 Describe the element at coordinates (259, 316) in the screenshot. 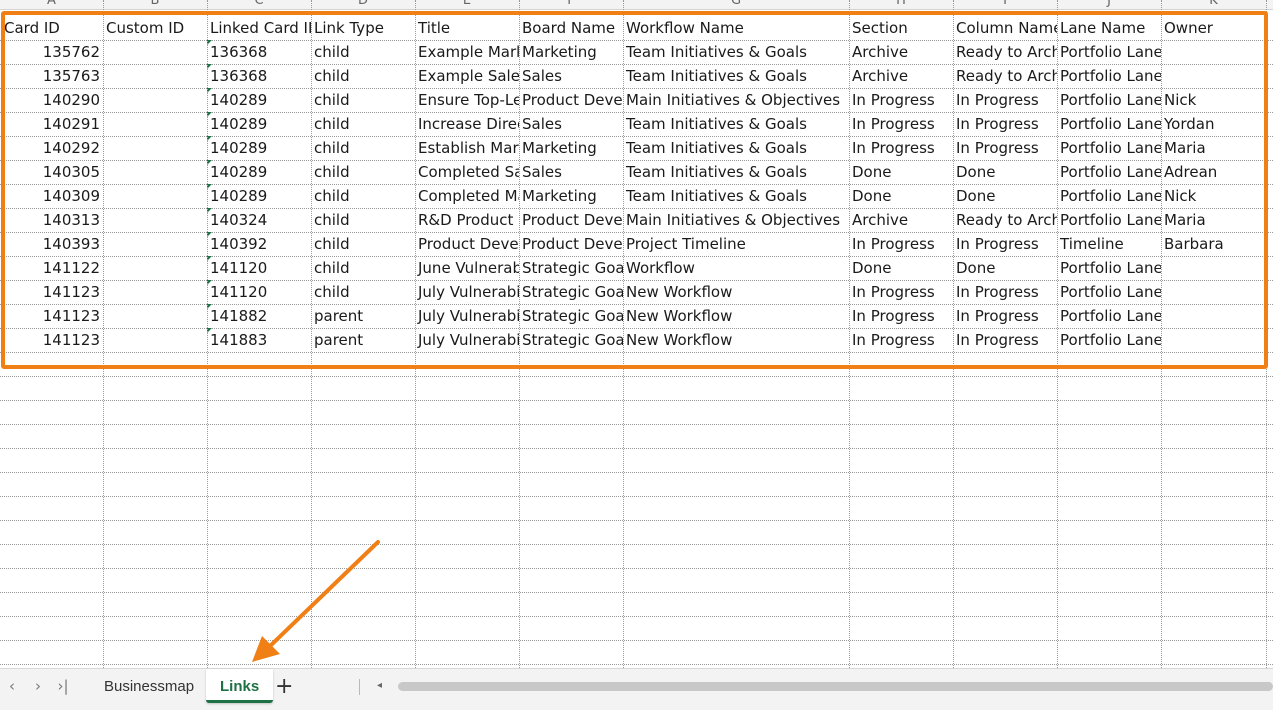

I see `table-cell: 141882` at that location.